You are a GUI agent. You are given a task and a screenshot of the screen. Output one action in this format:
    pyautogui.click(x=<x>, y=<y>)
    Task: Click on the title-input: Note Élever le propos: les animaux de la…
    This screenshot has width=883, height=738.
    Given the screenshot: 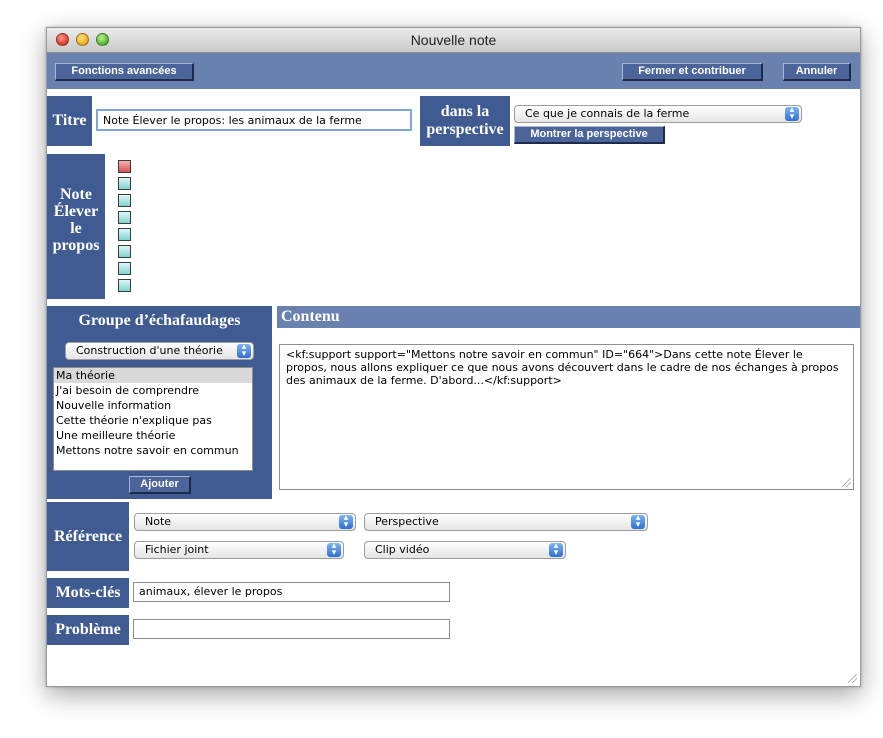 What is the action you would take?
    pyautogui.click(x=254, y=120)
    